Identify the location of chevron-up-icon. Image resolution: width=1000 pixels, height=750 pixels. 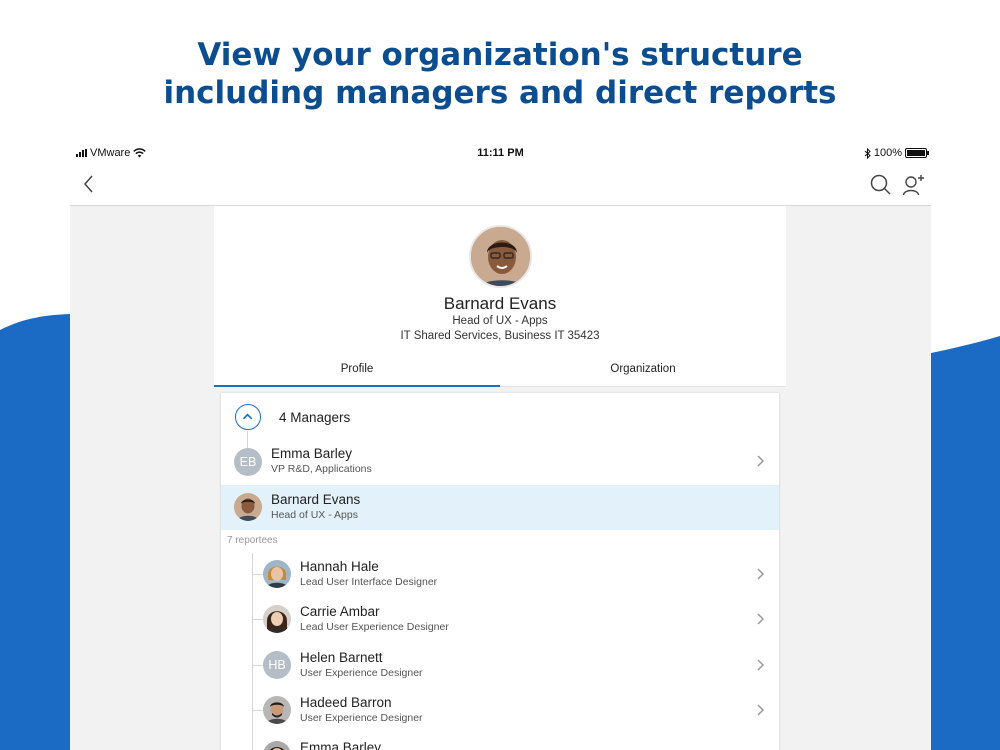
(248, 417).